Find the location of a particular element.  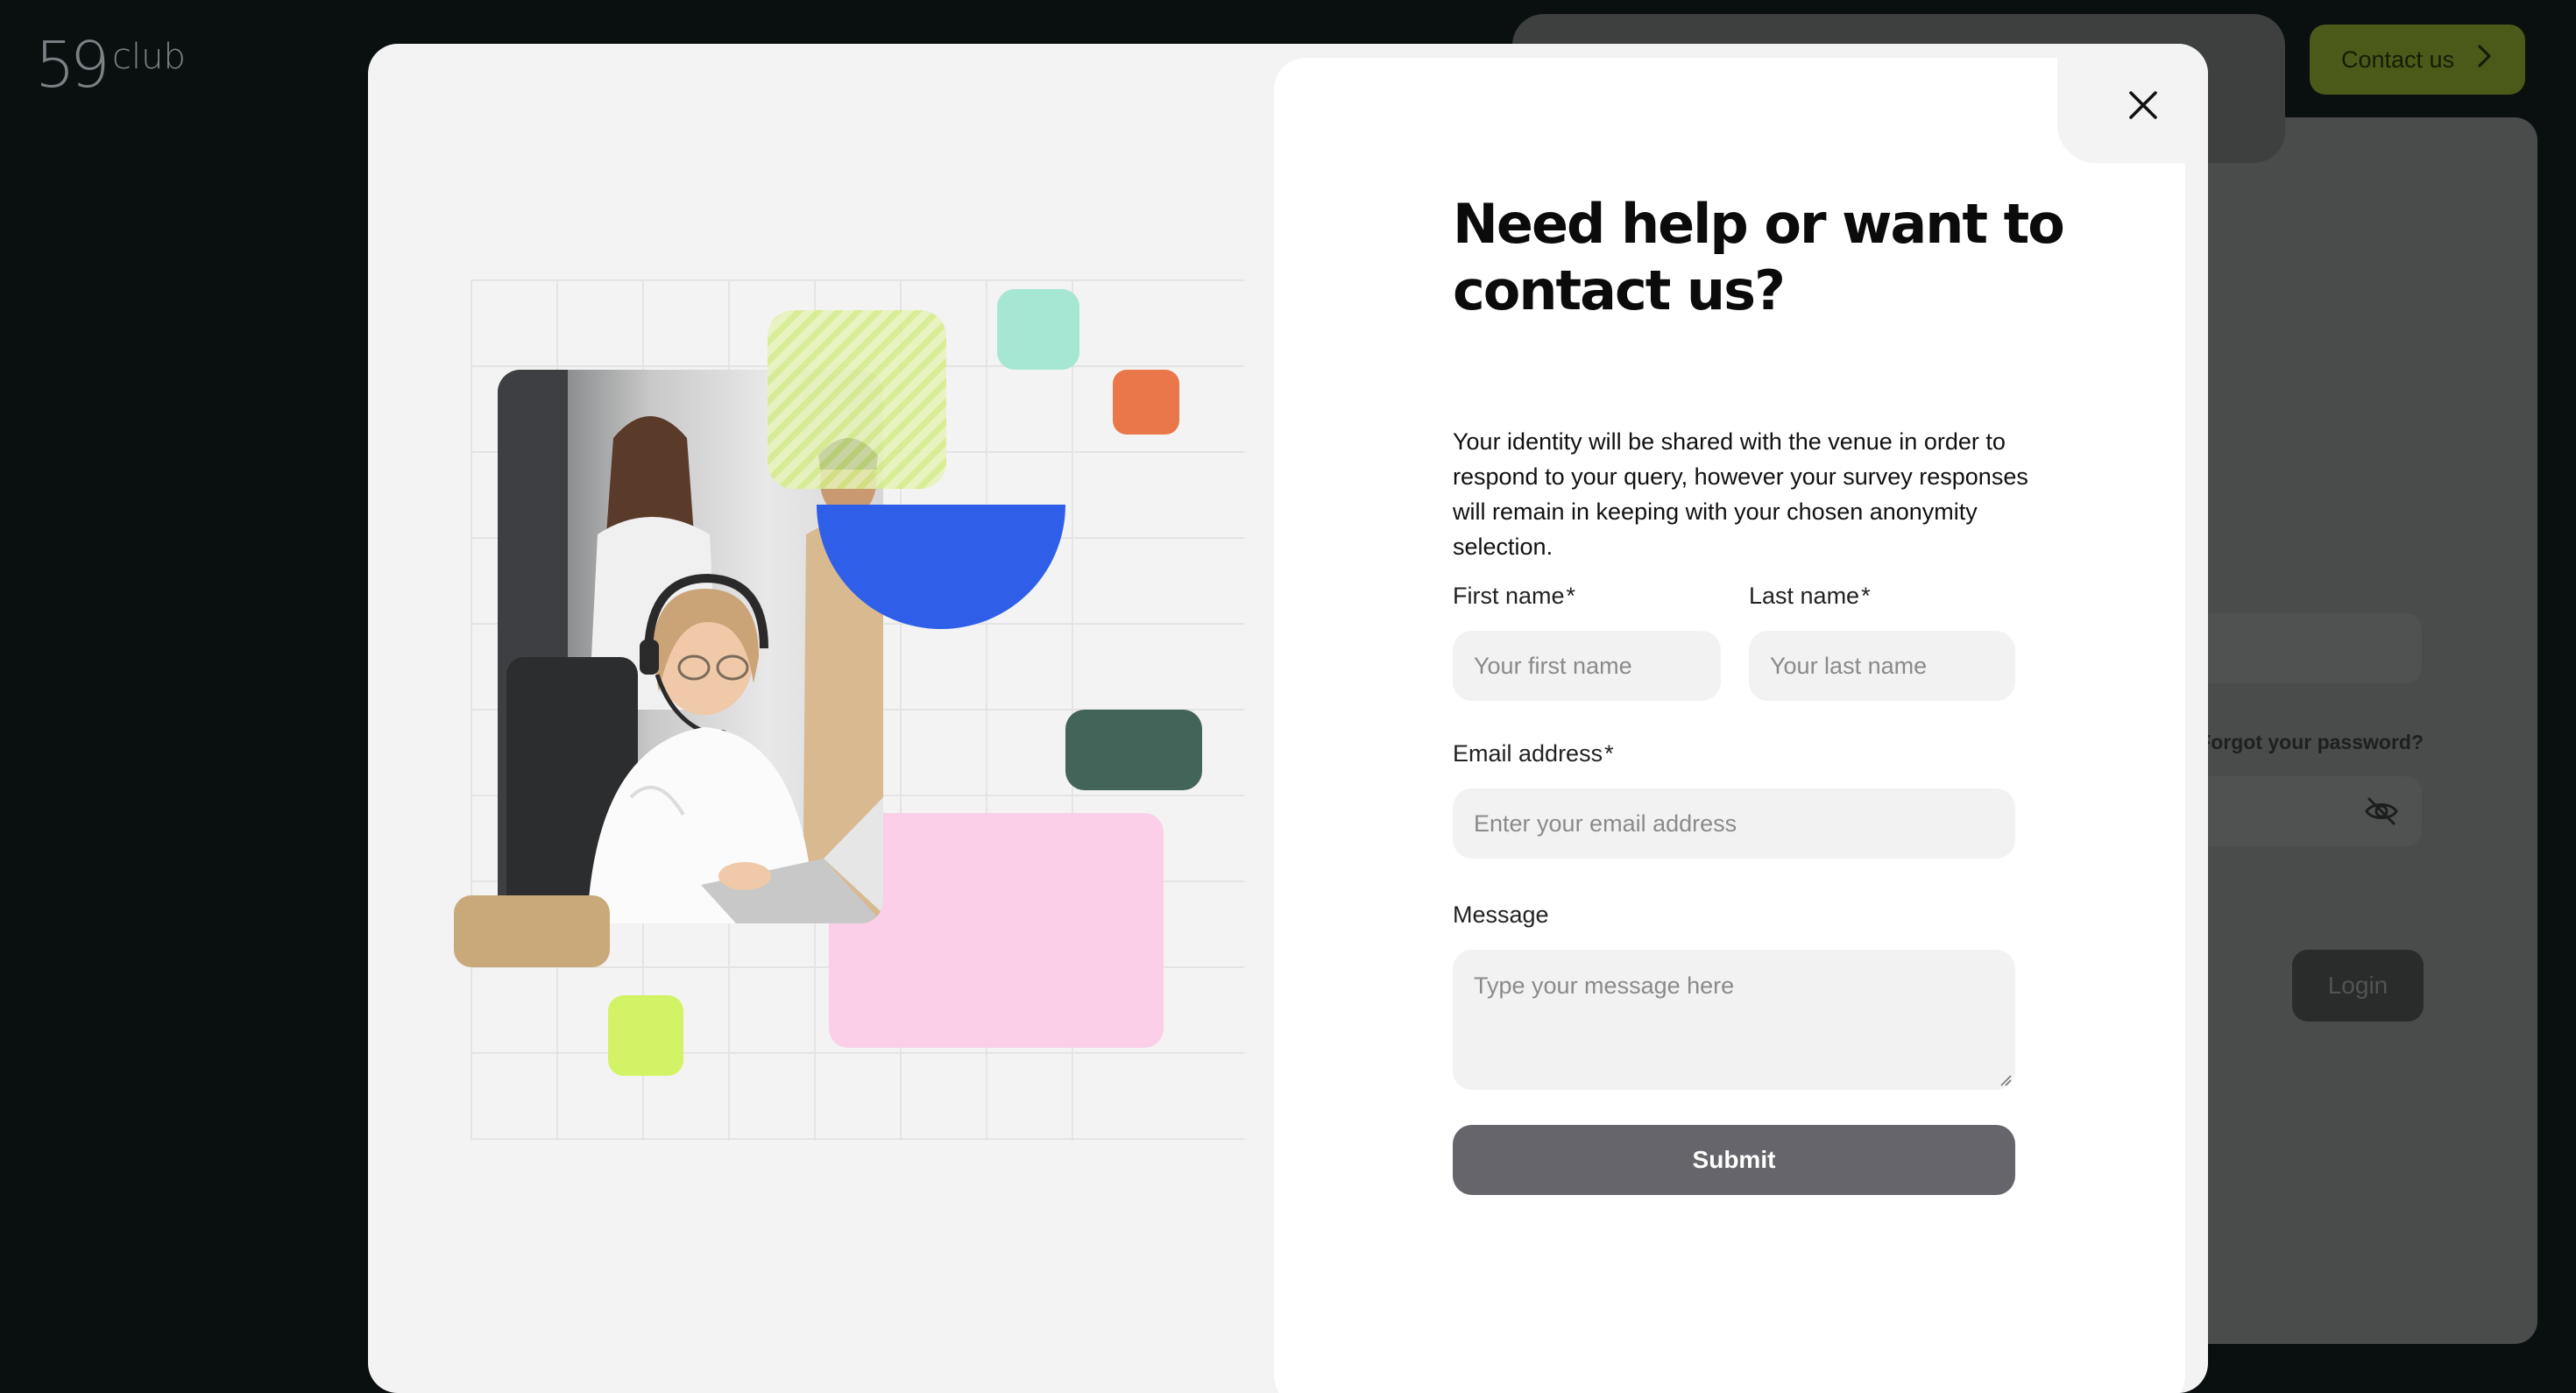

message-textarea is located at coordinates (1734, 1020).